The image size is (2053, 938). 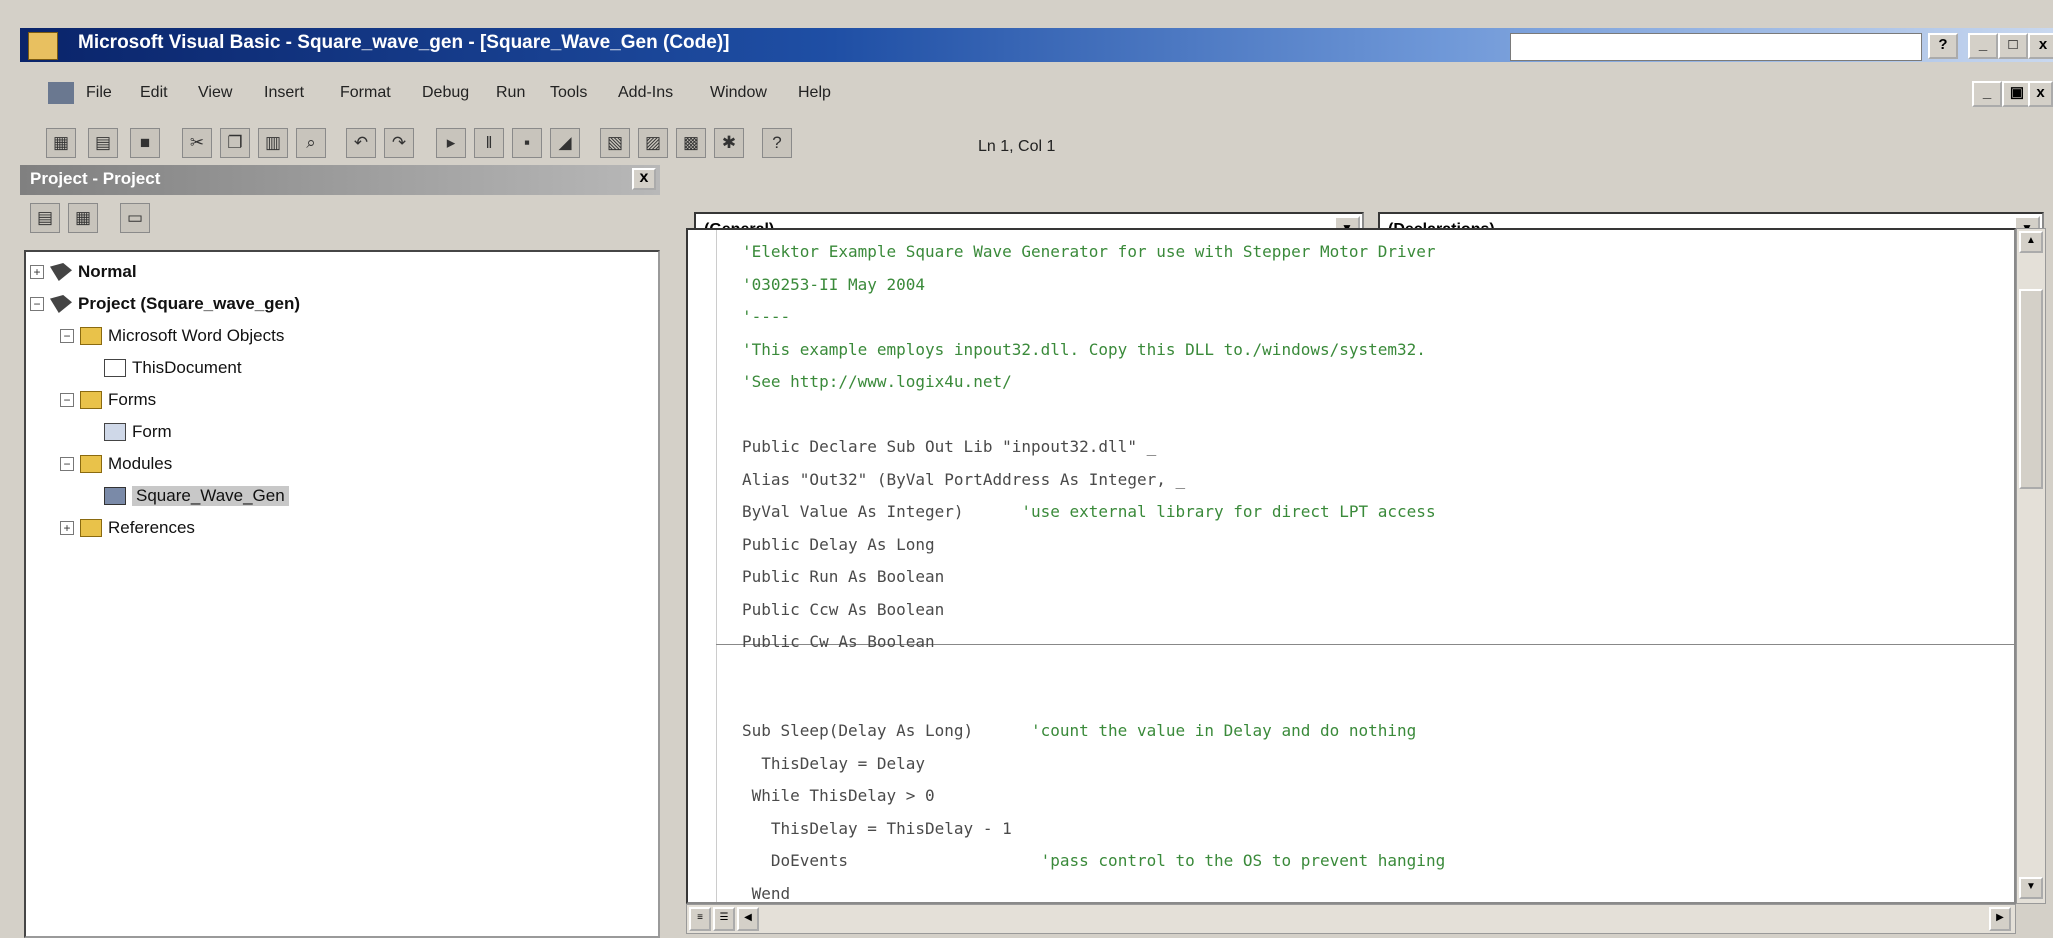 What do you see at coordinates (838, 641) in the screenshot?
I see `code-line: Public Cw As Boolean` at bounding box center [838, 641].